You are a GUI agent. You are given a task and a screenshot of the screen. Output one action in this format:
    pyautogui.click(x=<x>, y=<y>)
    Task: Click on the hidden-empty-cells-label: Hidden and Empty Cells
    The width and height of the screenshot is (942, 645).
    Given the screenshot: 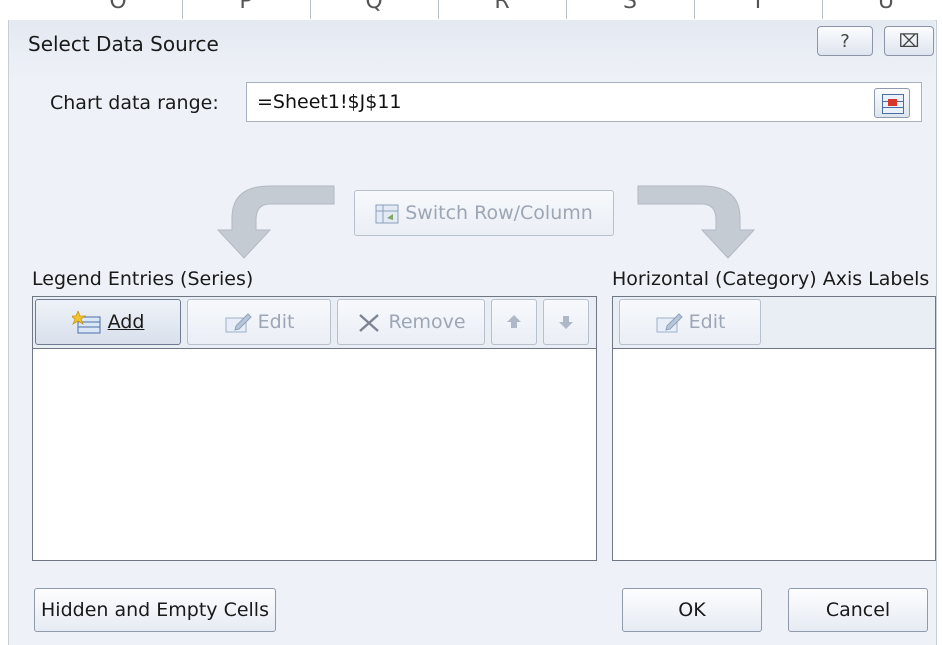 What is the action you would take?
    pyautogui.click(x=155, y=610)
    